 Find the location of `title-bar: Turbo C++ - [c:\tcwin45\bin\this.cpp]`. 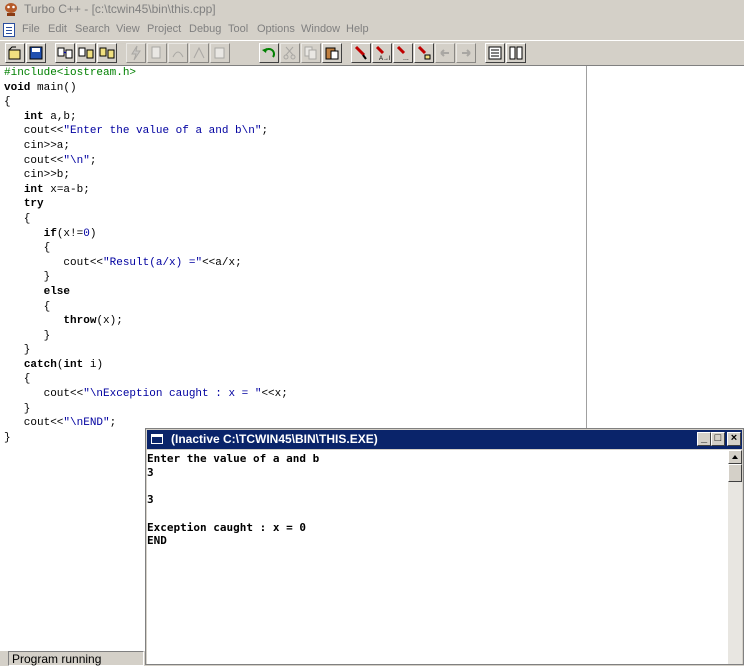

title-bar: Turbo C++ - [c:\tcwin45\bin\this.cpp] is located at coordinates (372, 10).